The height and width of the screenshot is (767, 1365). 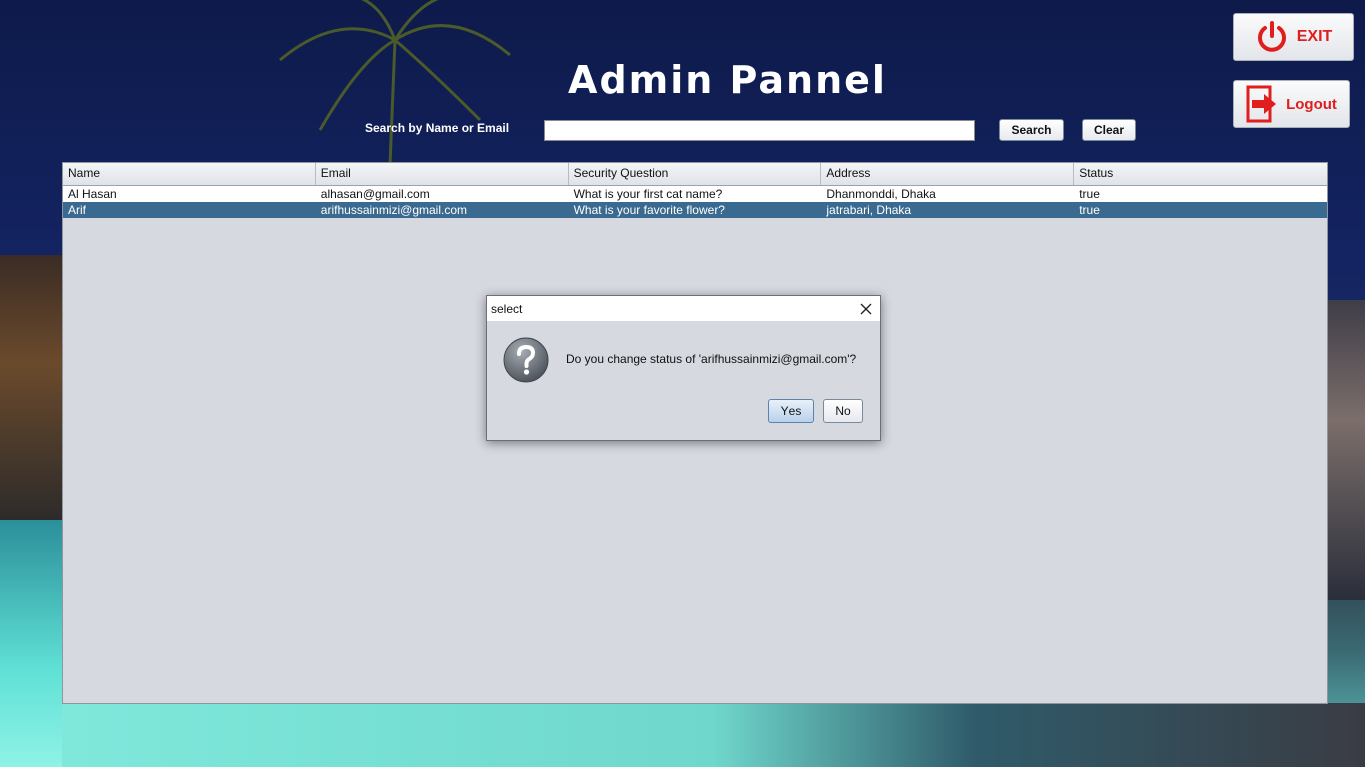 I want to click on cell-name: Al Hasan, so click(x=92, y=194).